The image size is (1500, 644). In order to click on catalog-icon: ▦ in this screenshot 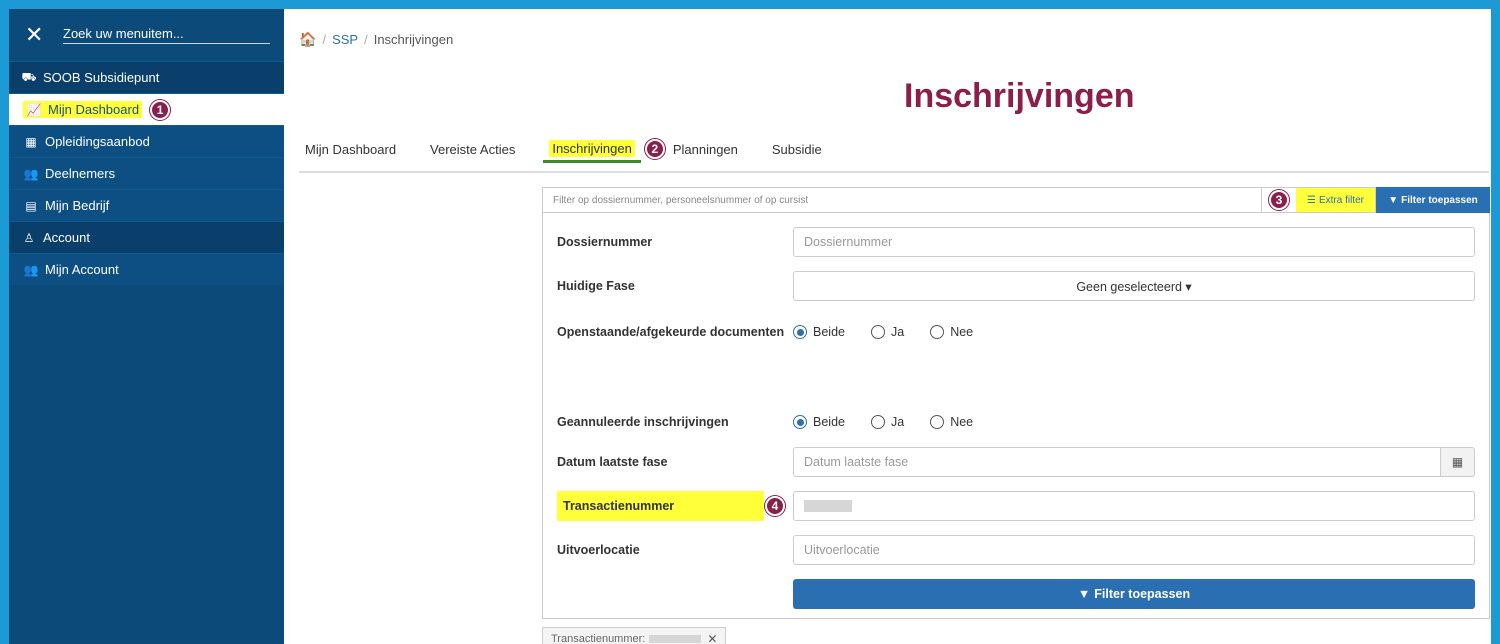, I will do `click(31, 141)`.